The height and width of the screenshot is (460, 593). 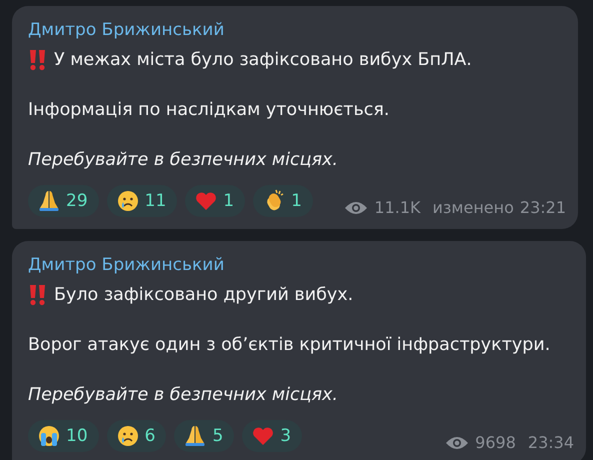 What do you see at coordinates (551, 442) in the screenshot?
I see `message-time: 23:34` at bounding box center [551, 442].